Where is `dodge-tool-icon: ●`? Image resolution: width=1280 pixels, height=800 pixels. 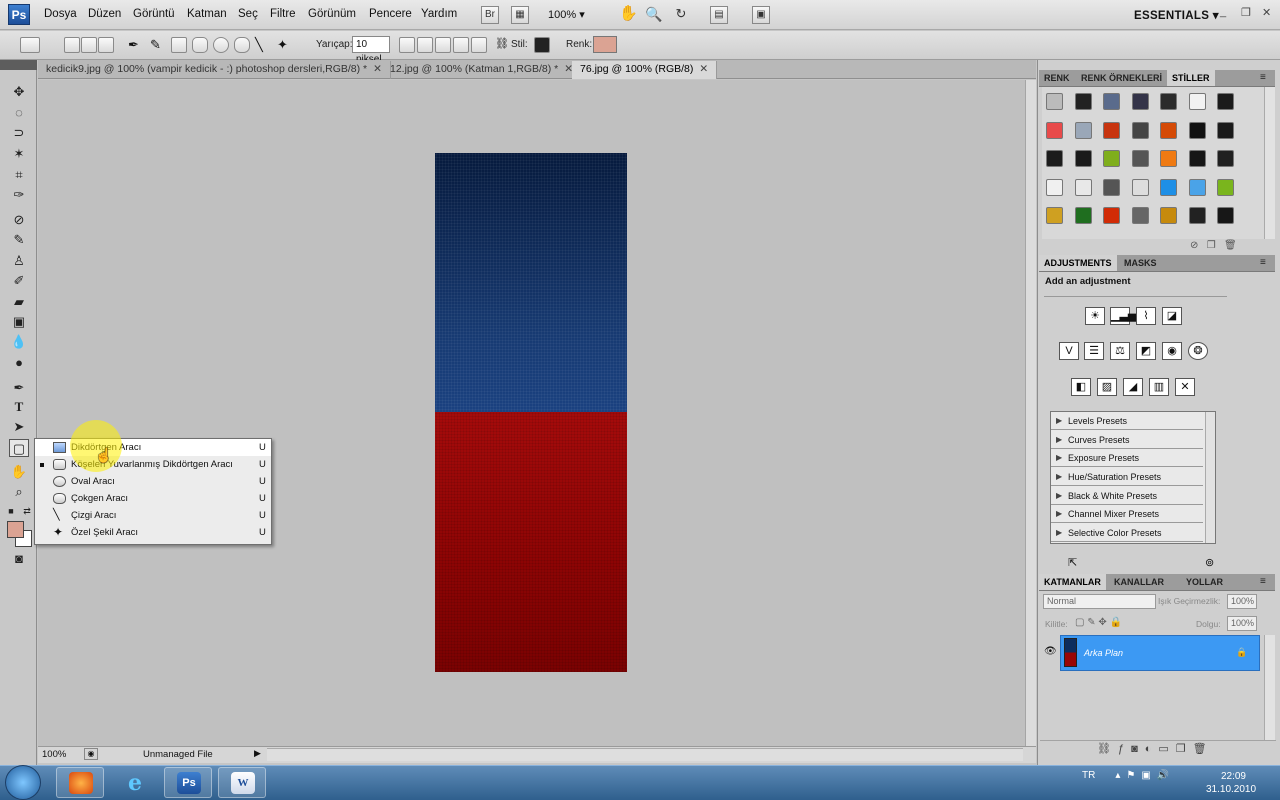 dodge-tool-icon: ● is located at coordinates (19, 363).